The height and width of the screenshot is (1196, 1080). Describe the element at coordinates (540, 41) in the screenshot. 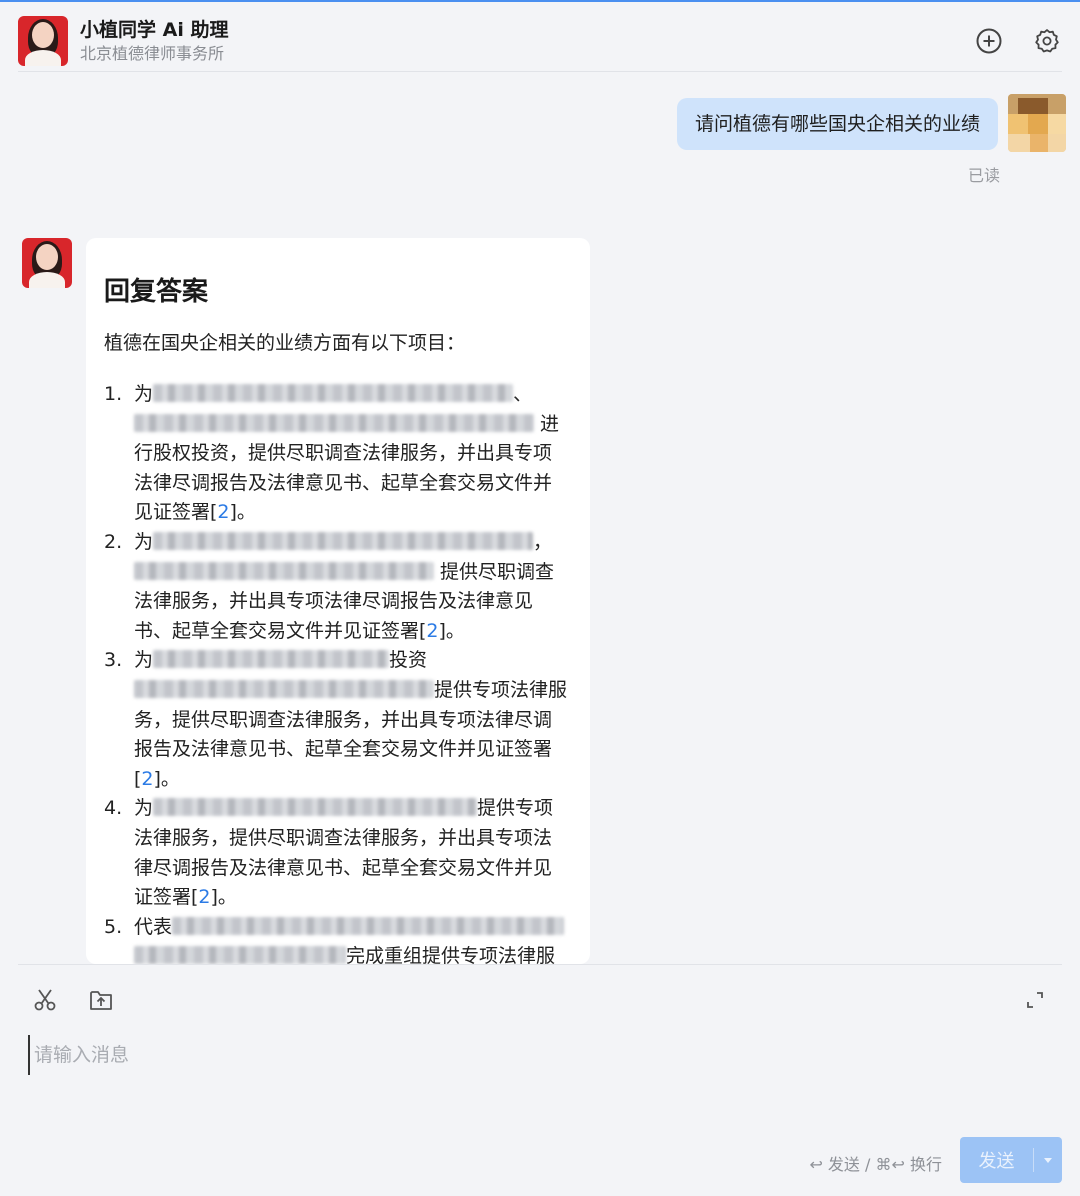

I see `header: 小植同学 Ai 助理 北京植德律师事务所` at that location.